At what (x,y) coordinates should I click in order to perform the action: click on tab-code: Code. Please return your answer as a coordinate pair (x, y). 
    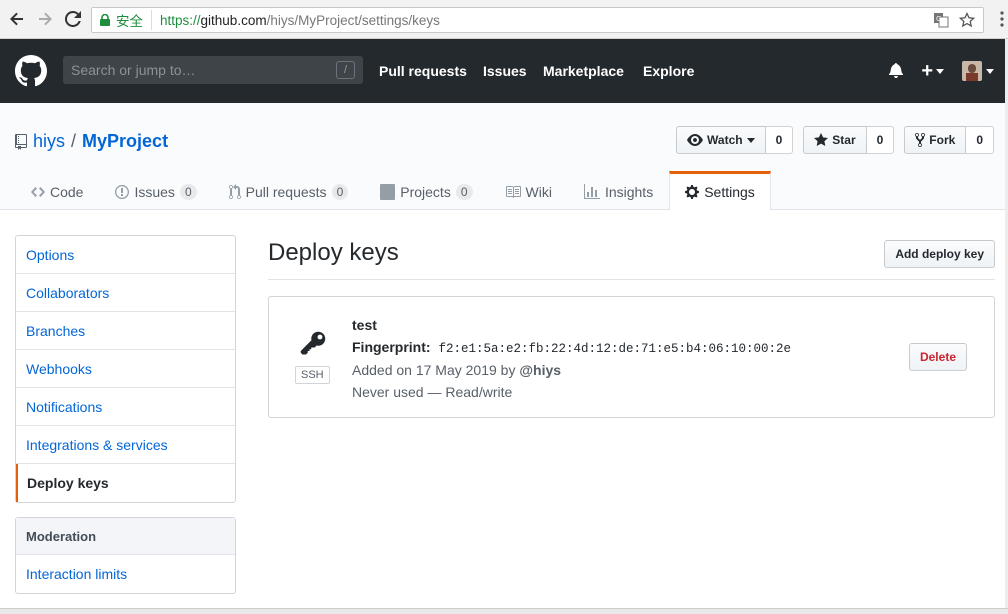
    Looking at the image, I should click on (57, 191).